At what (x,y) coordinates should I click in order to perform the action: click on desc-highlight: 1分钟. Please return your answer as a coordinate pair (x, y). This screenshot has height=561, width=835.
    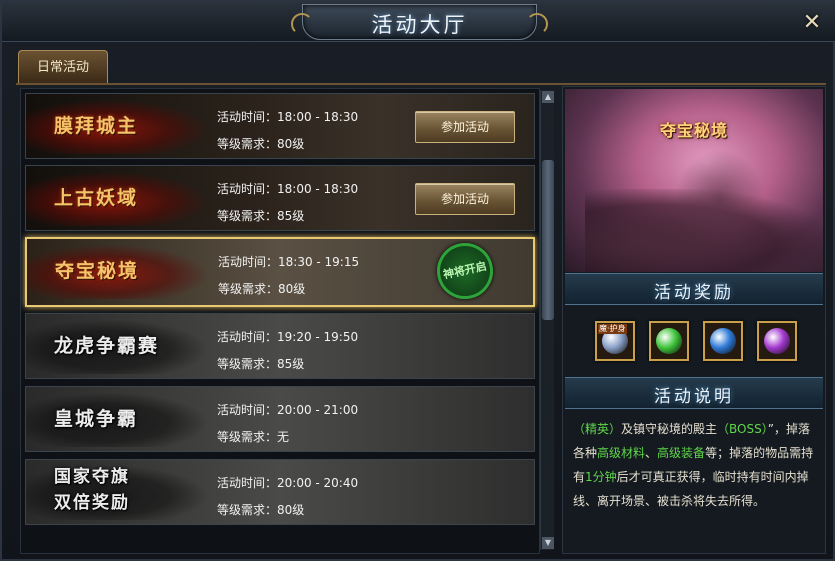
    Looking at the image, I should click on (601, 477).